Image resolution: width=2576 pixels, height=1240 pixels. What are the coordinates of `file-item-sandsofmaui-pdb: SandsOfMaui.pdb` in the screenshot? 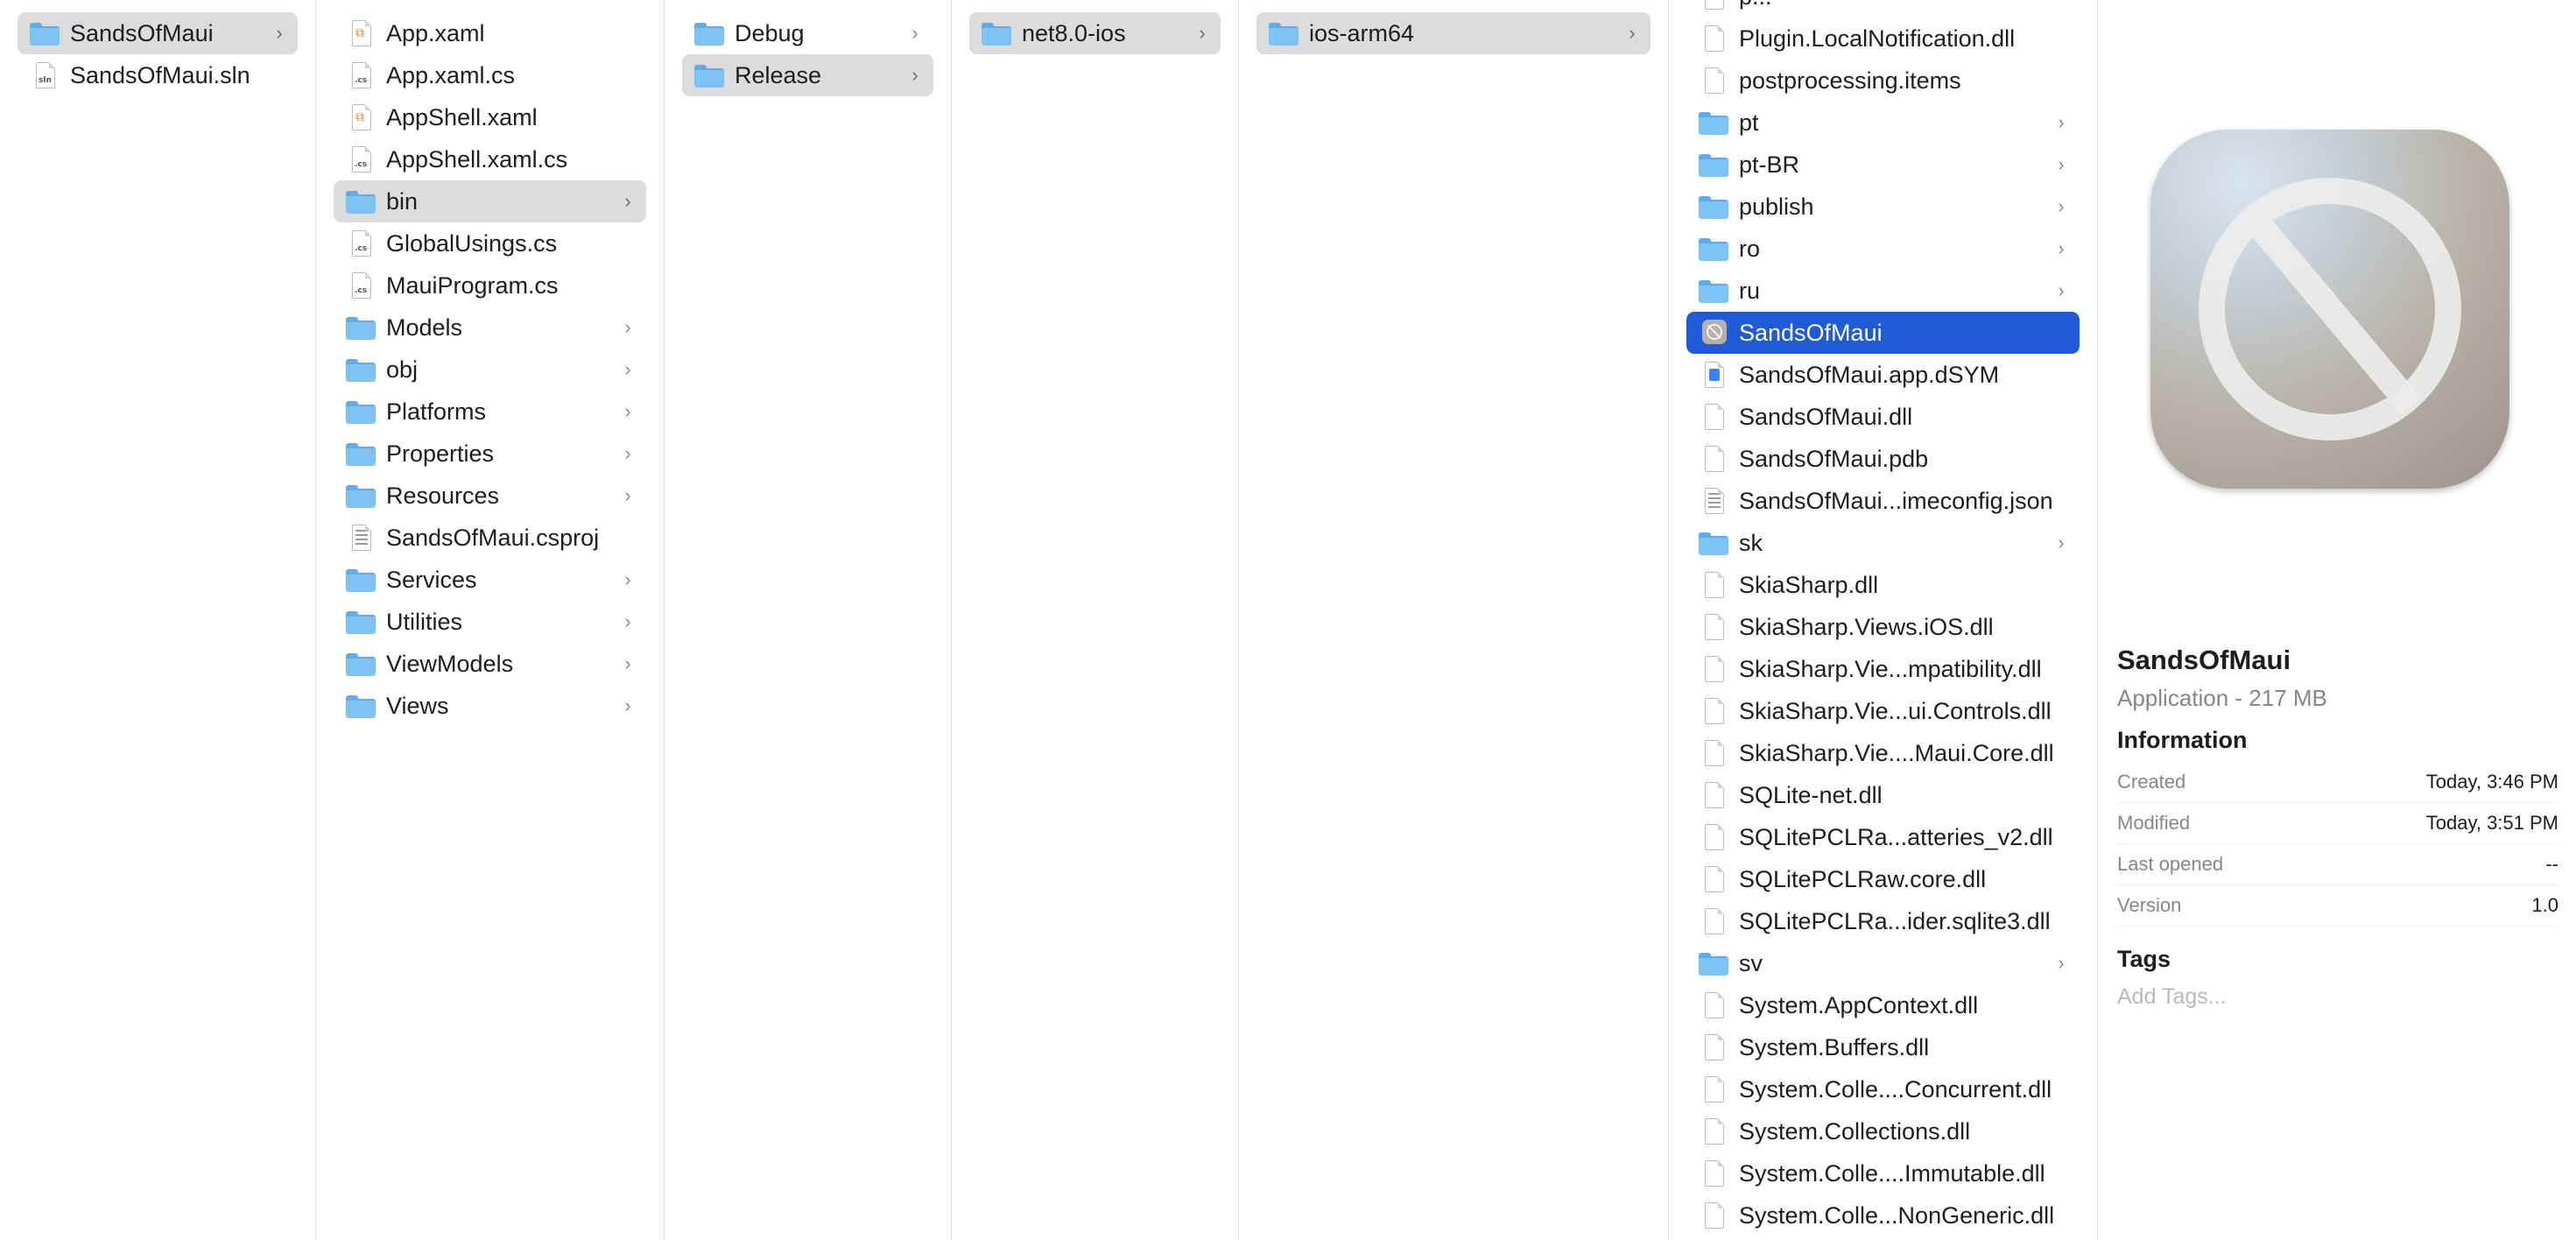 It's located at (1883, 459).